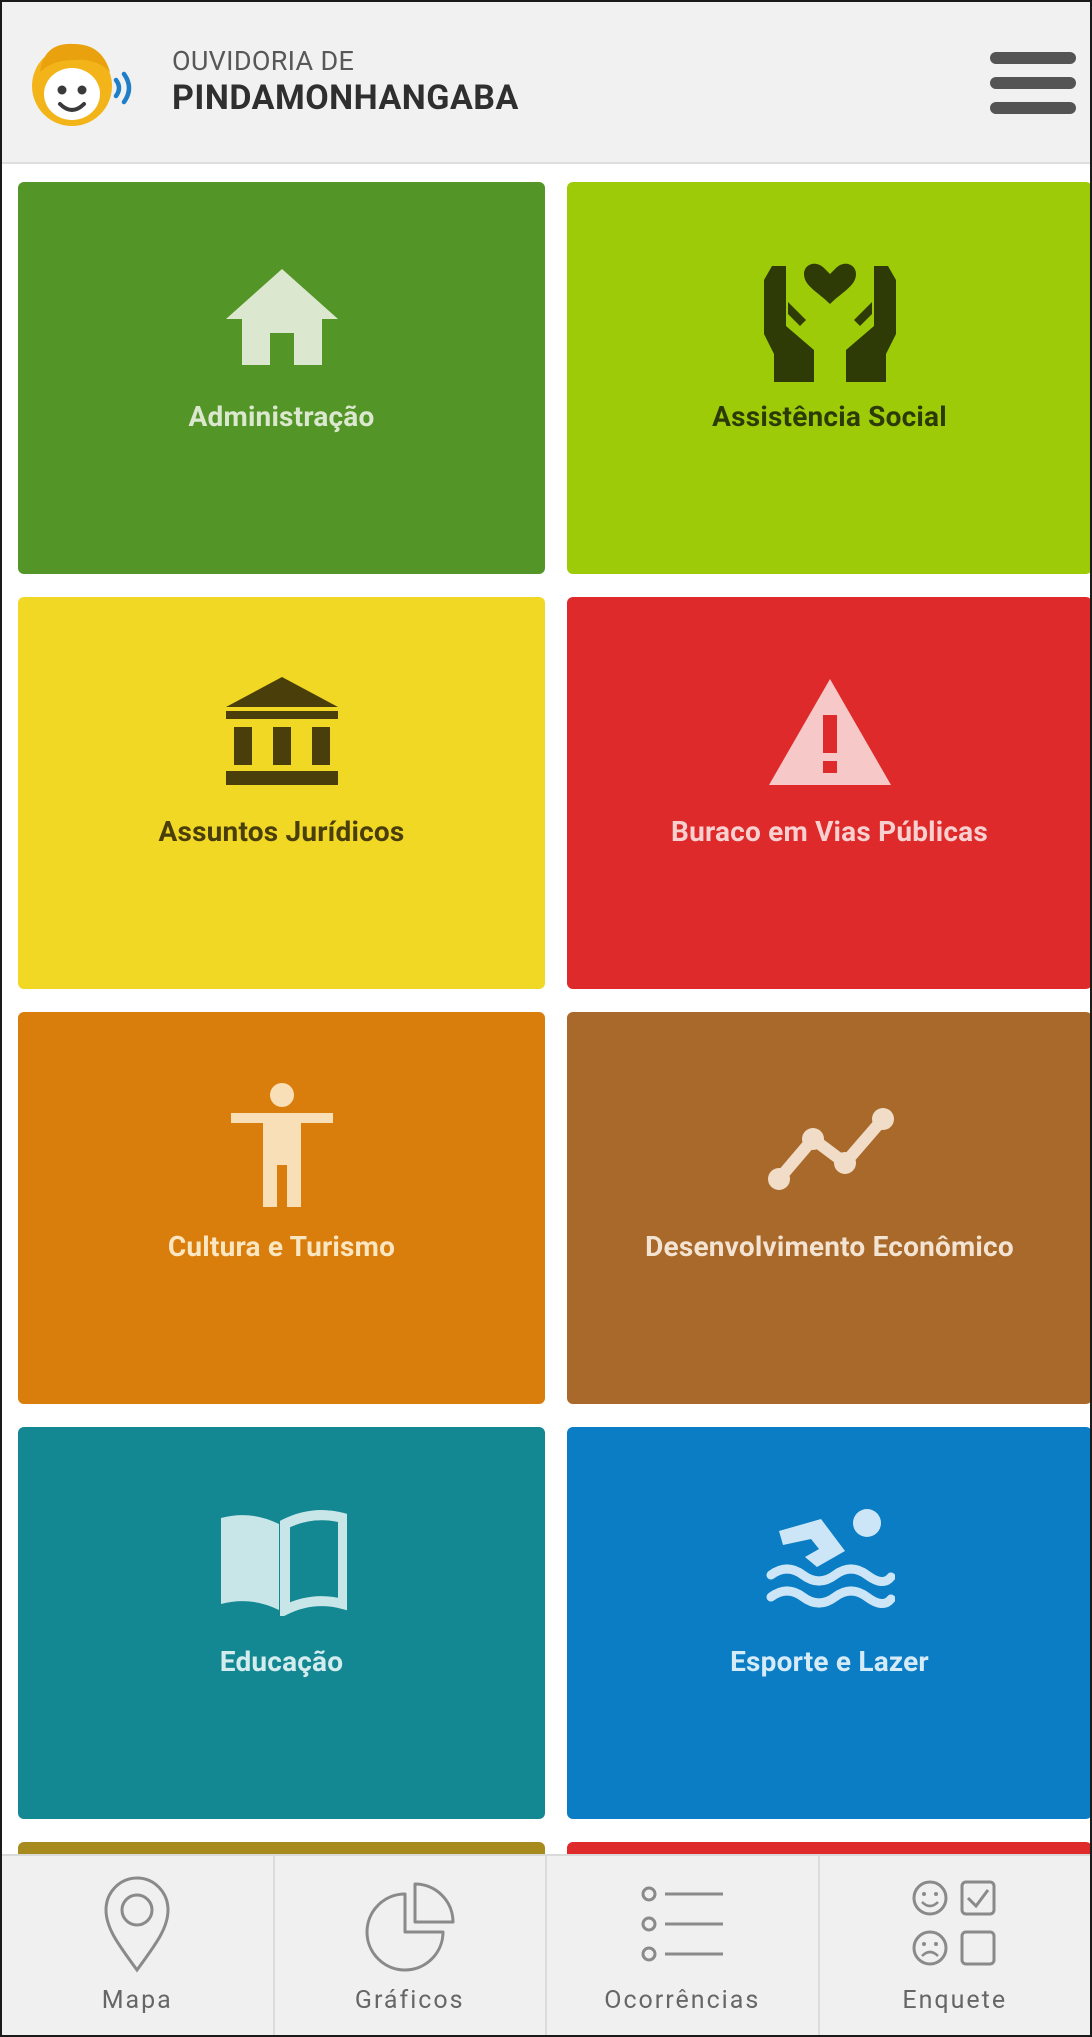  Describe the element at coordinates (345, 98) in the screenshot. I see `app-name: PINDAMONHANGABA` at that location.